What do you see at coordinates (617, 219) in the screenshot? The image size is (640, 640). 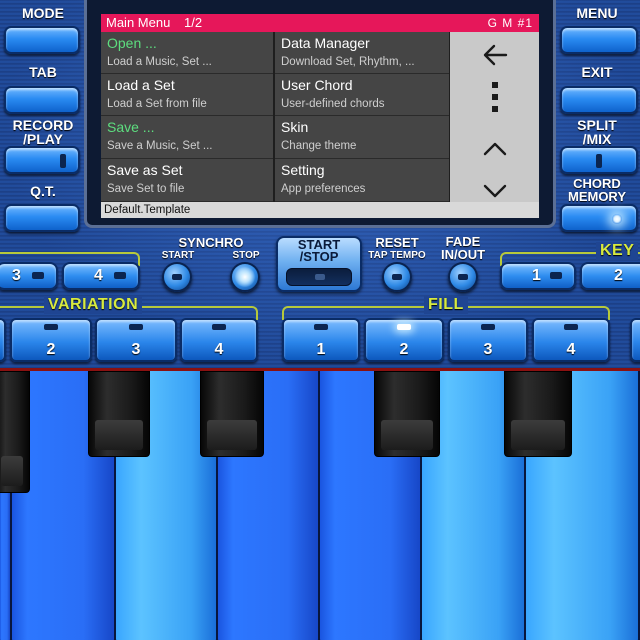 I see `chord-memory-led` at bounding box center [617, 219].